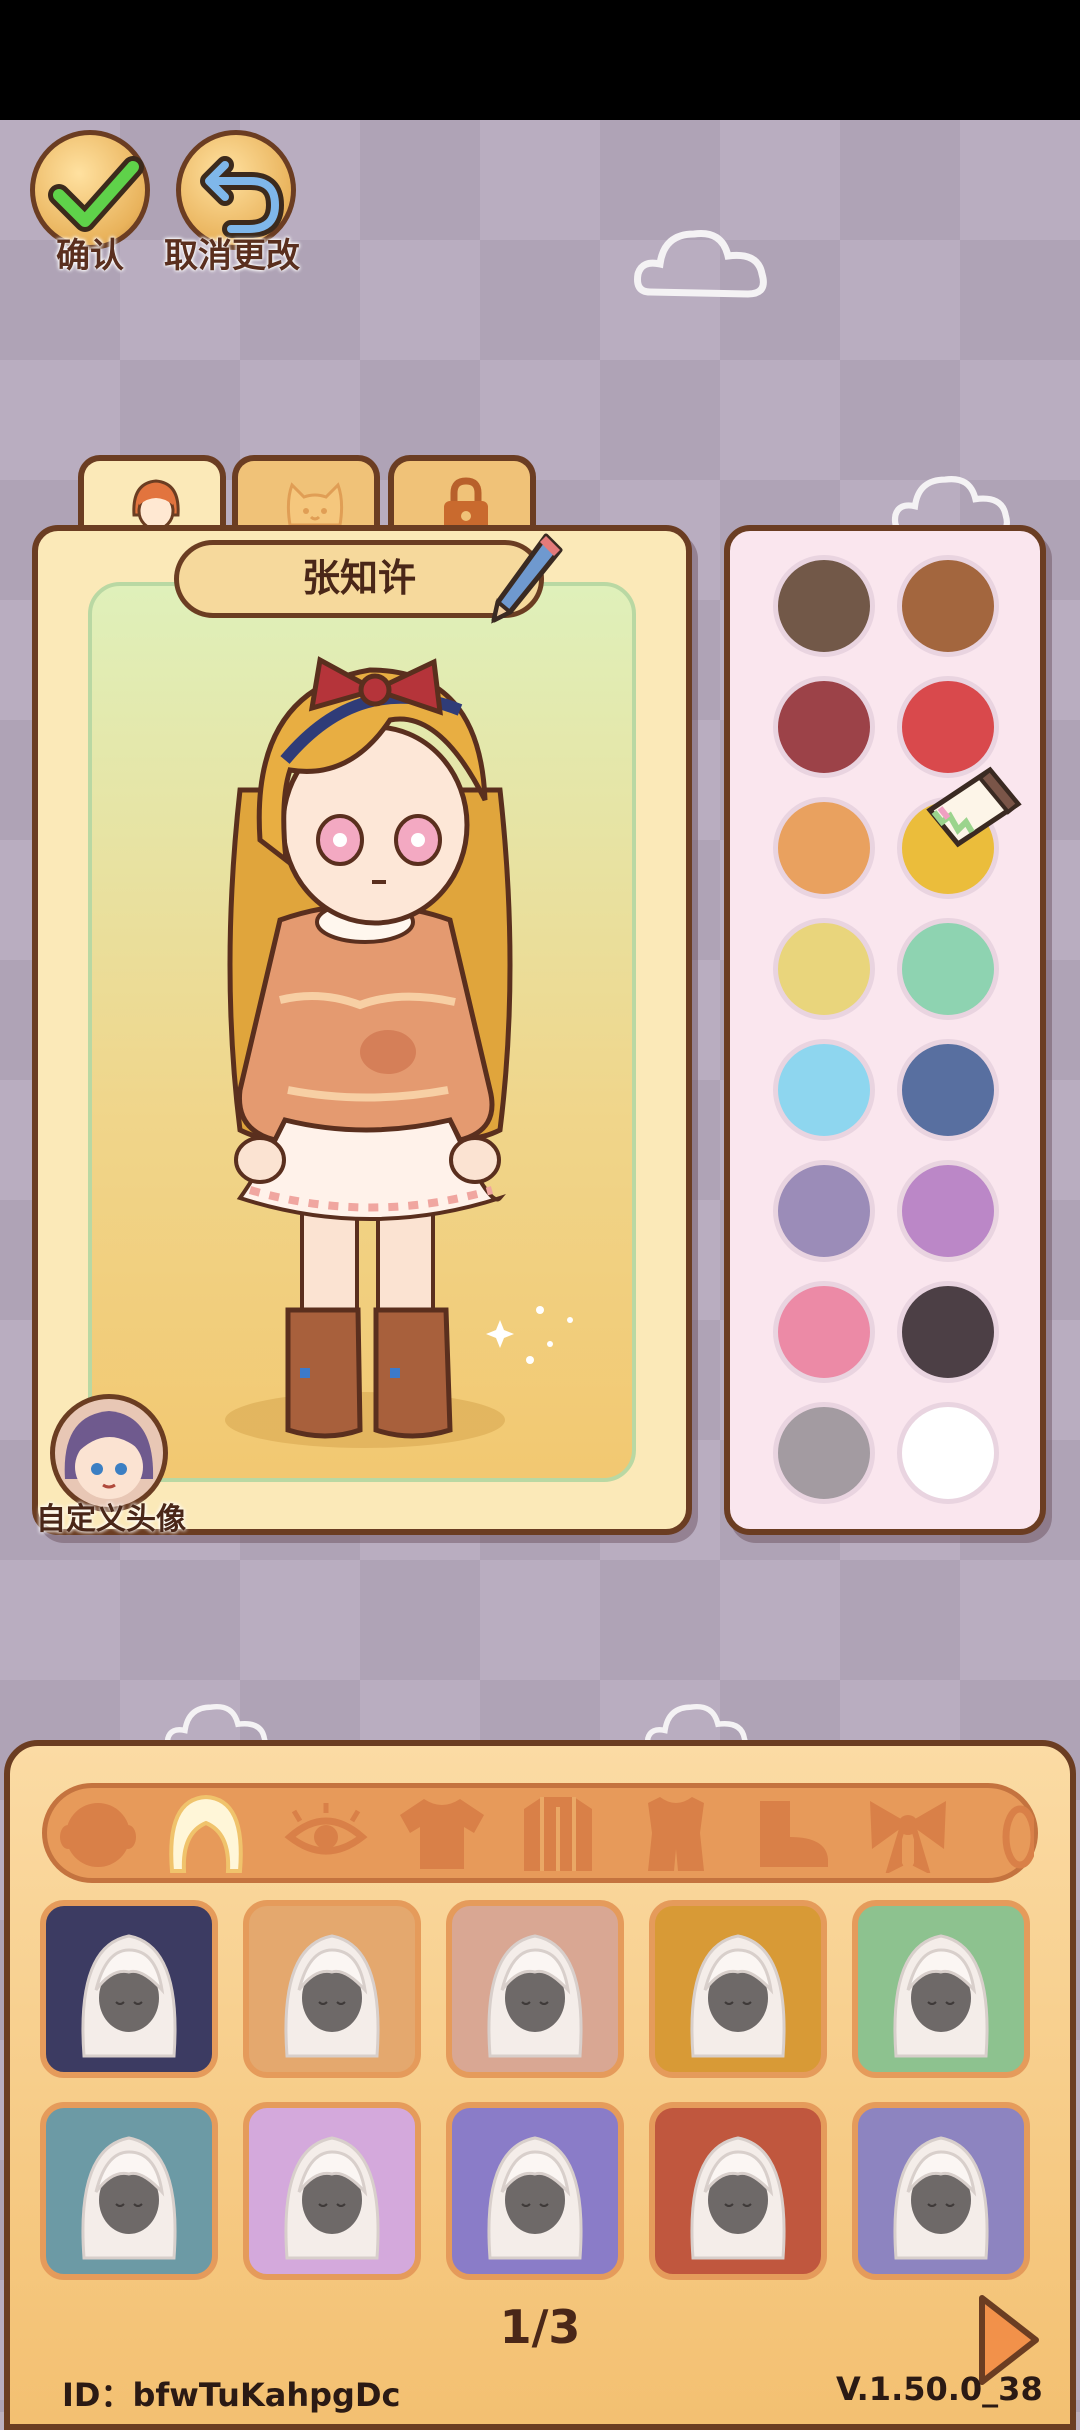 Image resolution: width=1080 pixels, height=2430 pixels. Describe the element at coordinates (885, 1030) in the screenshot. I see `color-palette-panel` at that location.